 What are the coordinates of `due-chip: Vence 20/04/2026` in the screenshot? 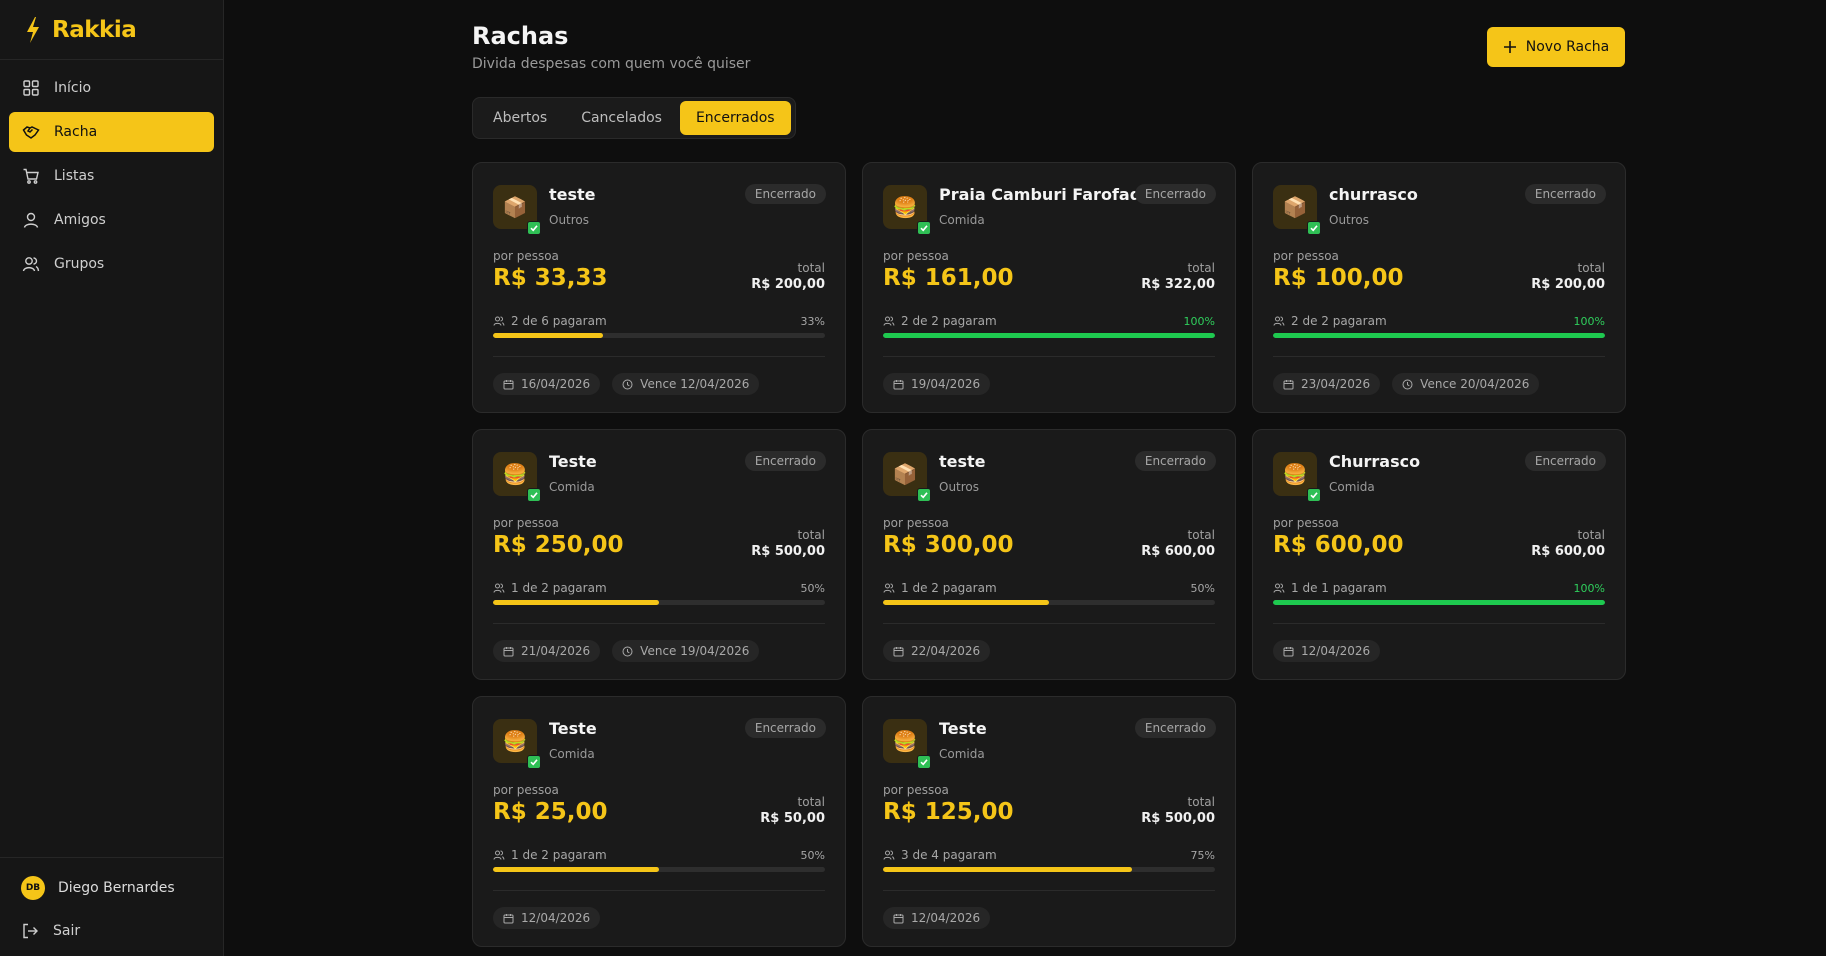 It's located at (1466, 384).